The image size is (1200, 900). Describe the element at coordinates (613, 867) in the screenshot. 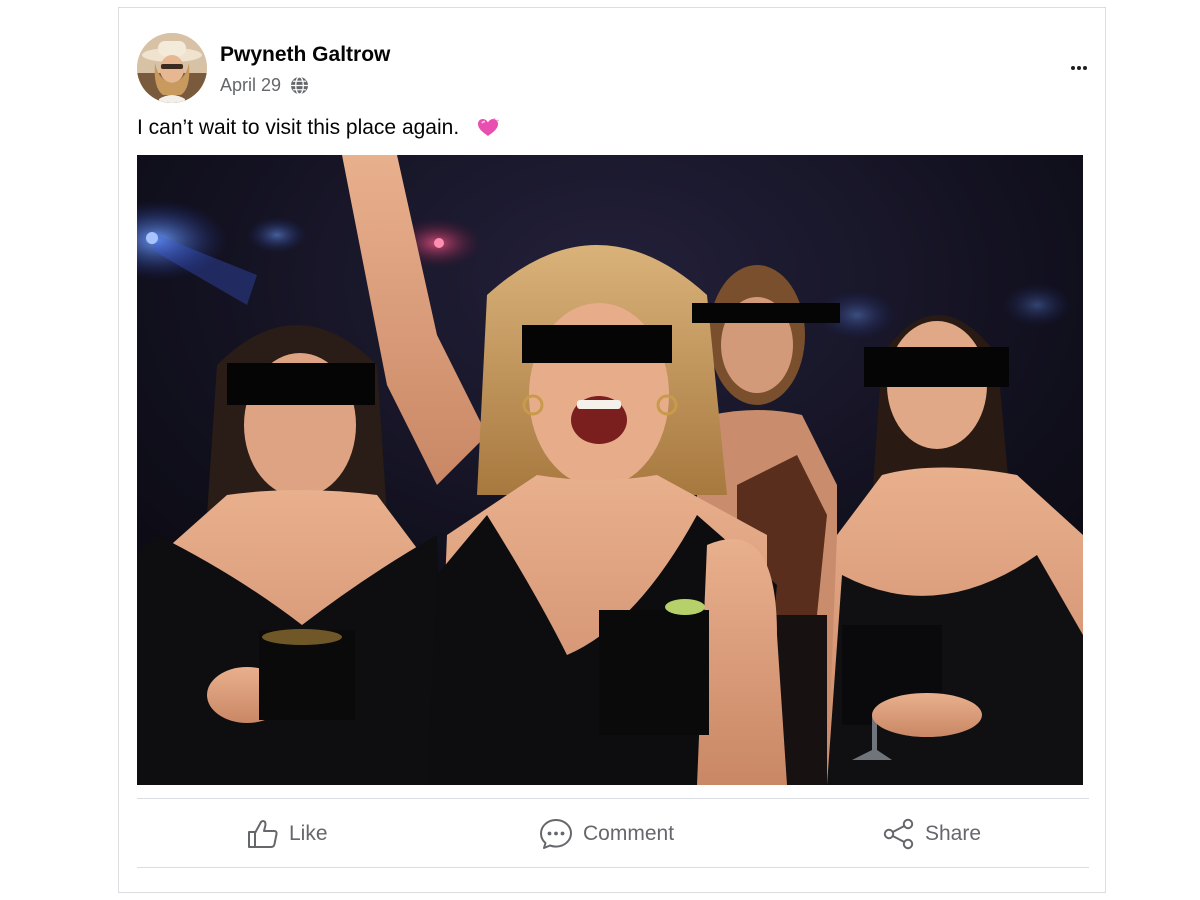

I see `actions-divider-bottom` at that location.